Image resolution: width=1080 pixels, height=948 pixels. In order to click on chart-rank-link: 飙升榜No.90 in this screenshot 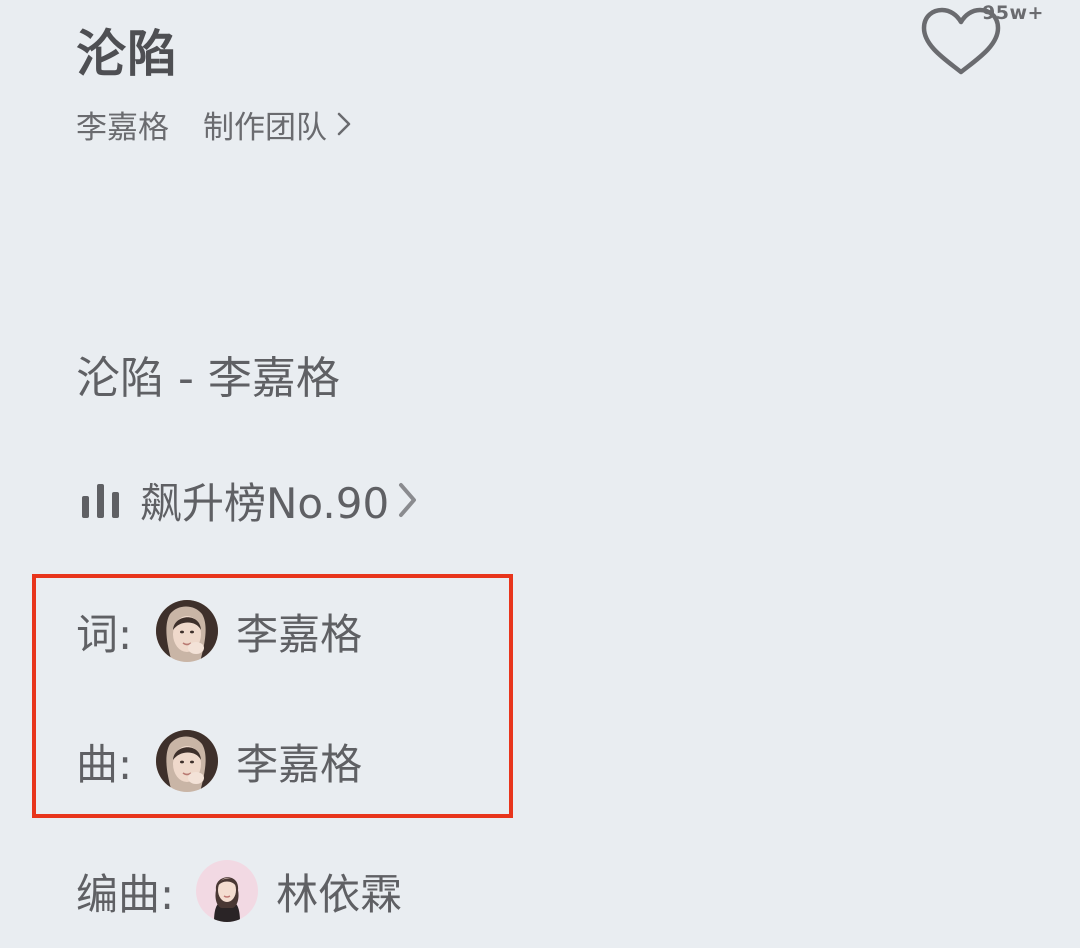, I will do `click(249, 500)`.